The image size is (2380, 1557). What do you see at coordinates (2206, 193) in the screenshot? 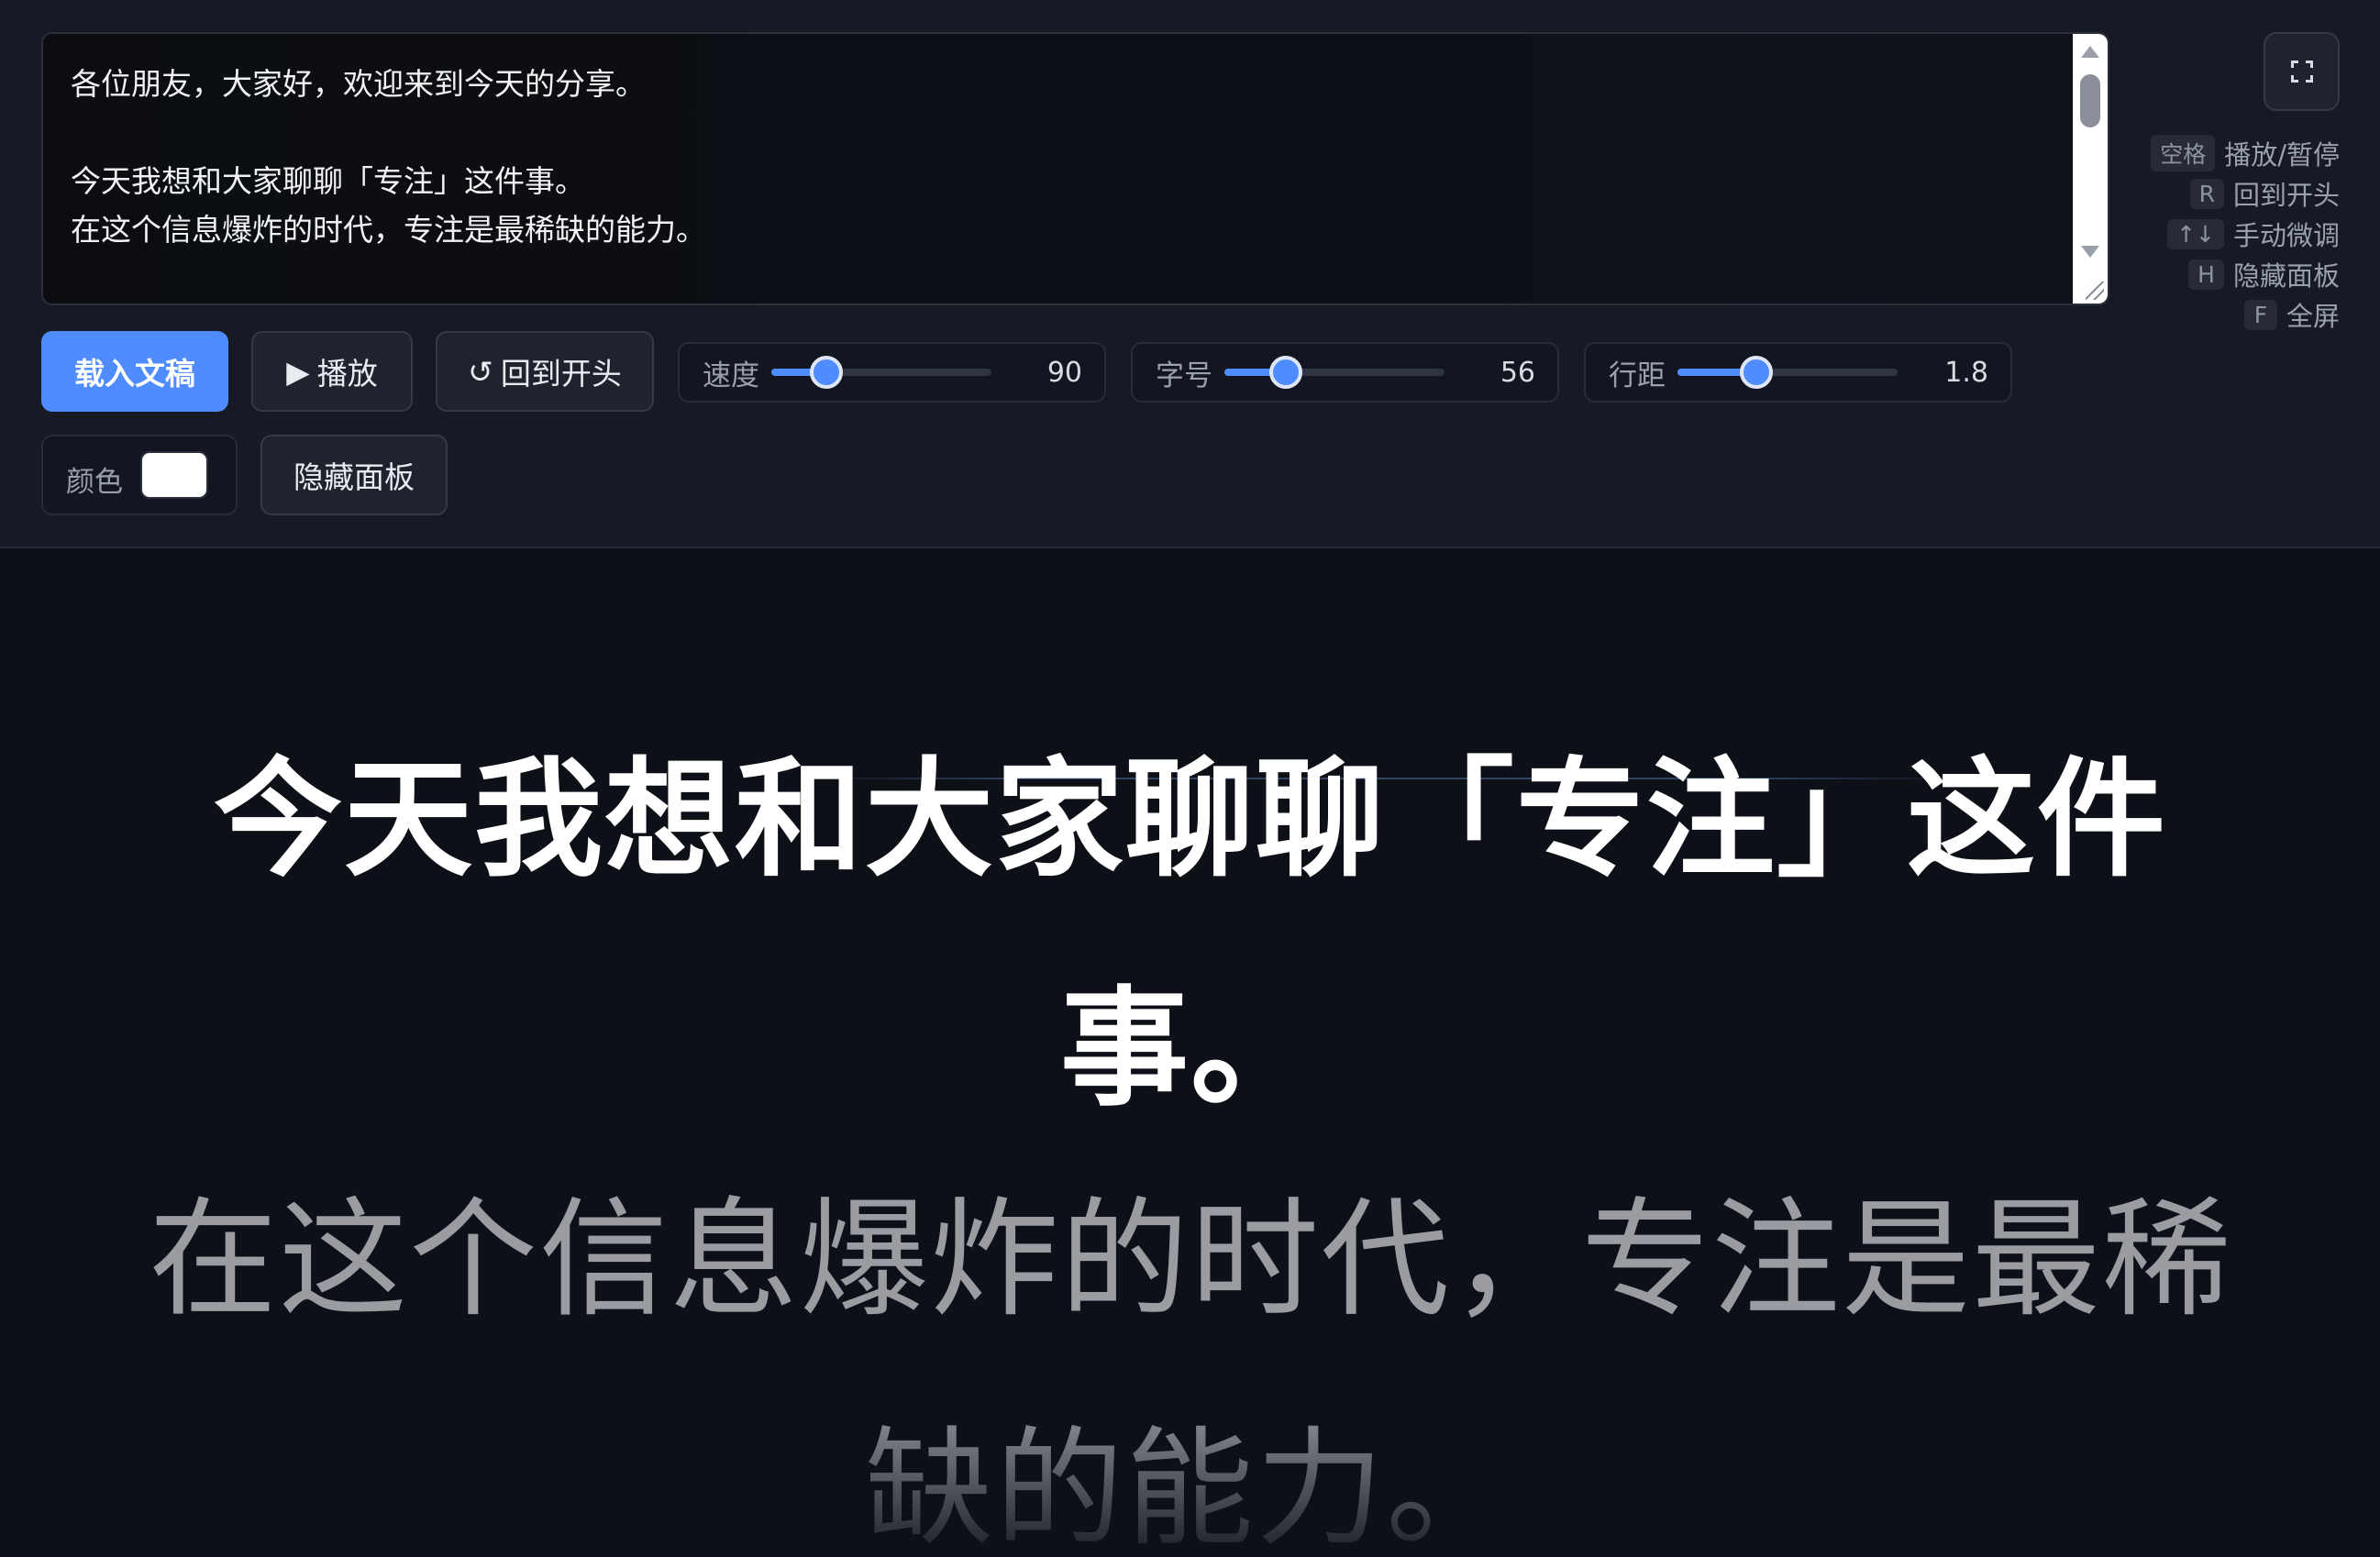
I see `shortcut-key: R` at bounding box center [2206, 193].